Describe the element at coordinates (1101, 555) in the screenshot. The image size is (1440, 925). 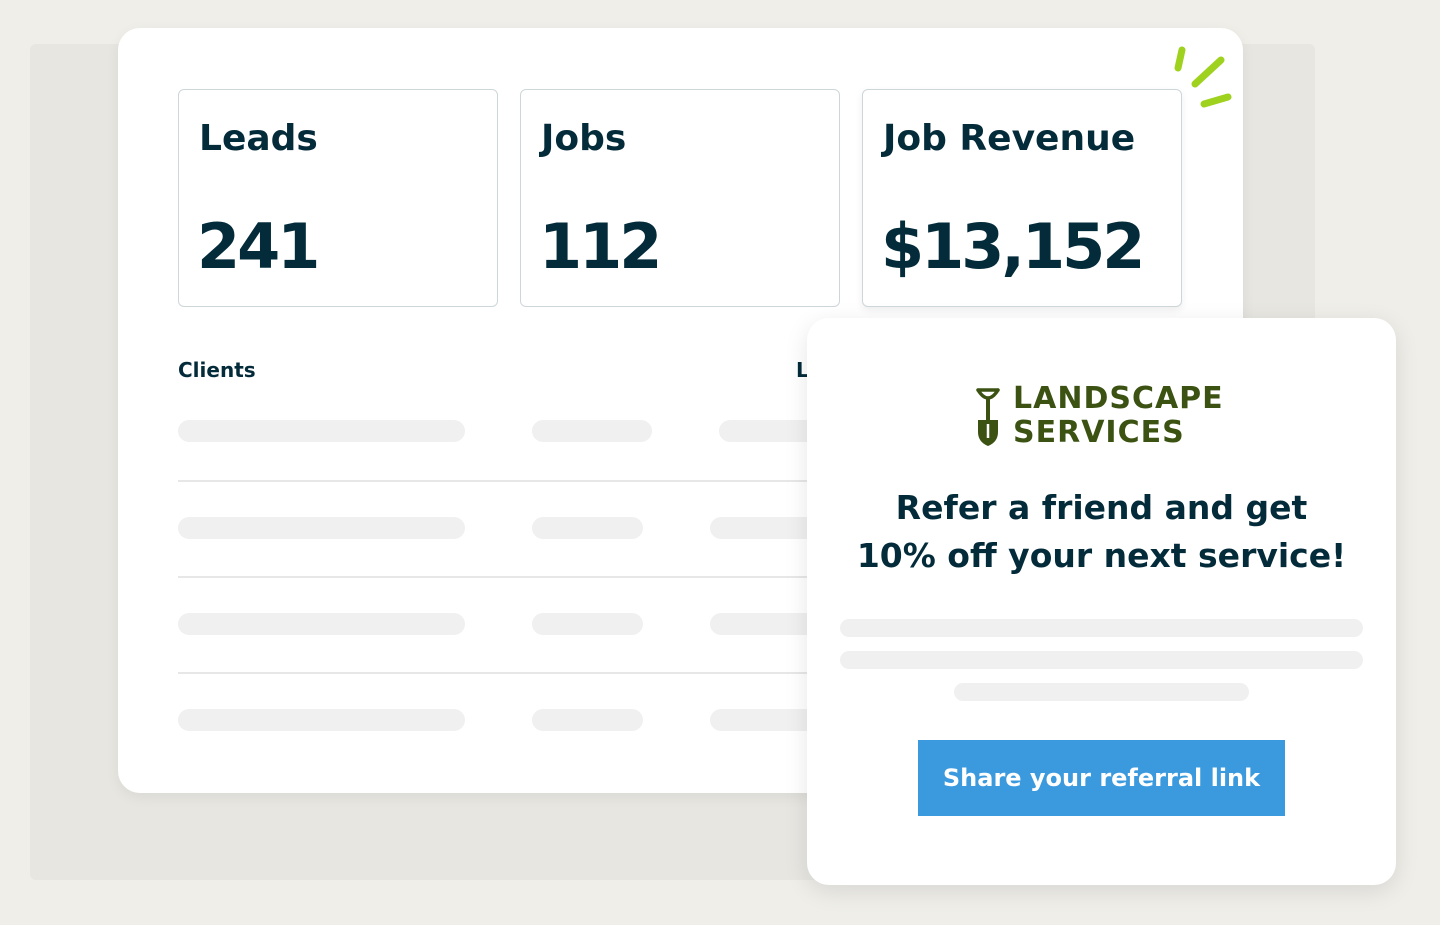
I see `referral-headline-line-2: 10% off your next service!` at that location.